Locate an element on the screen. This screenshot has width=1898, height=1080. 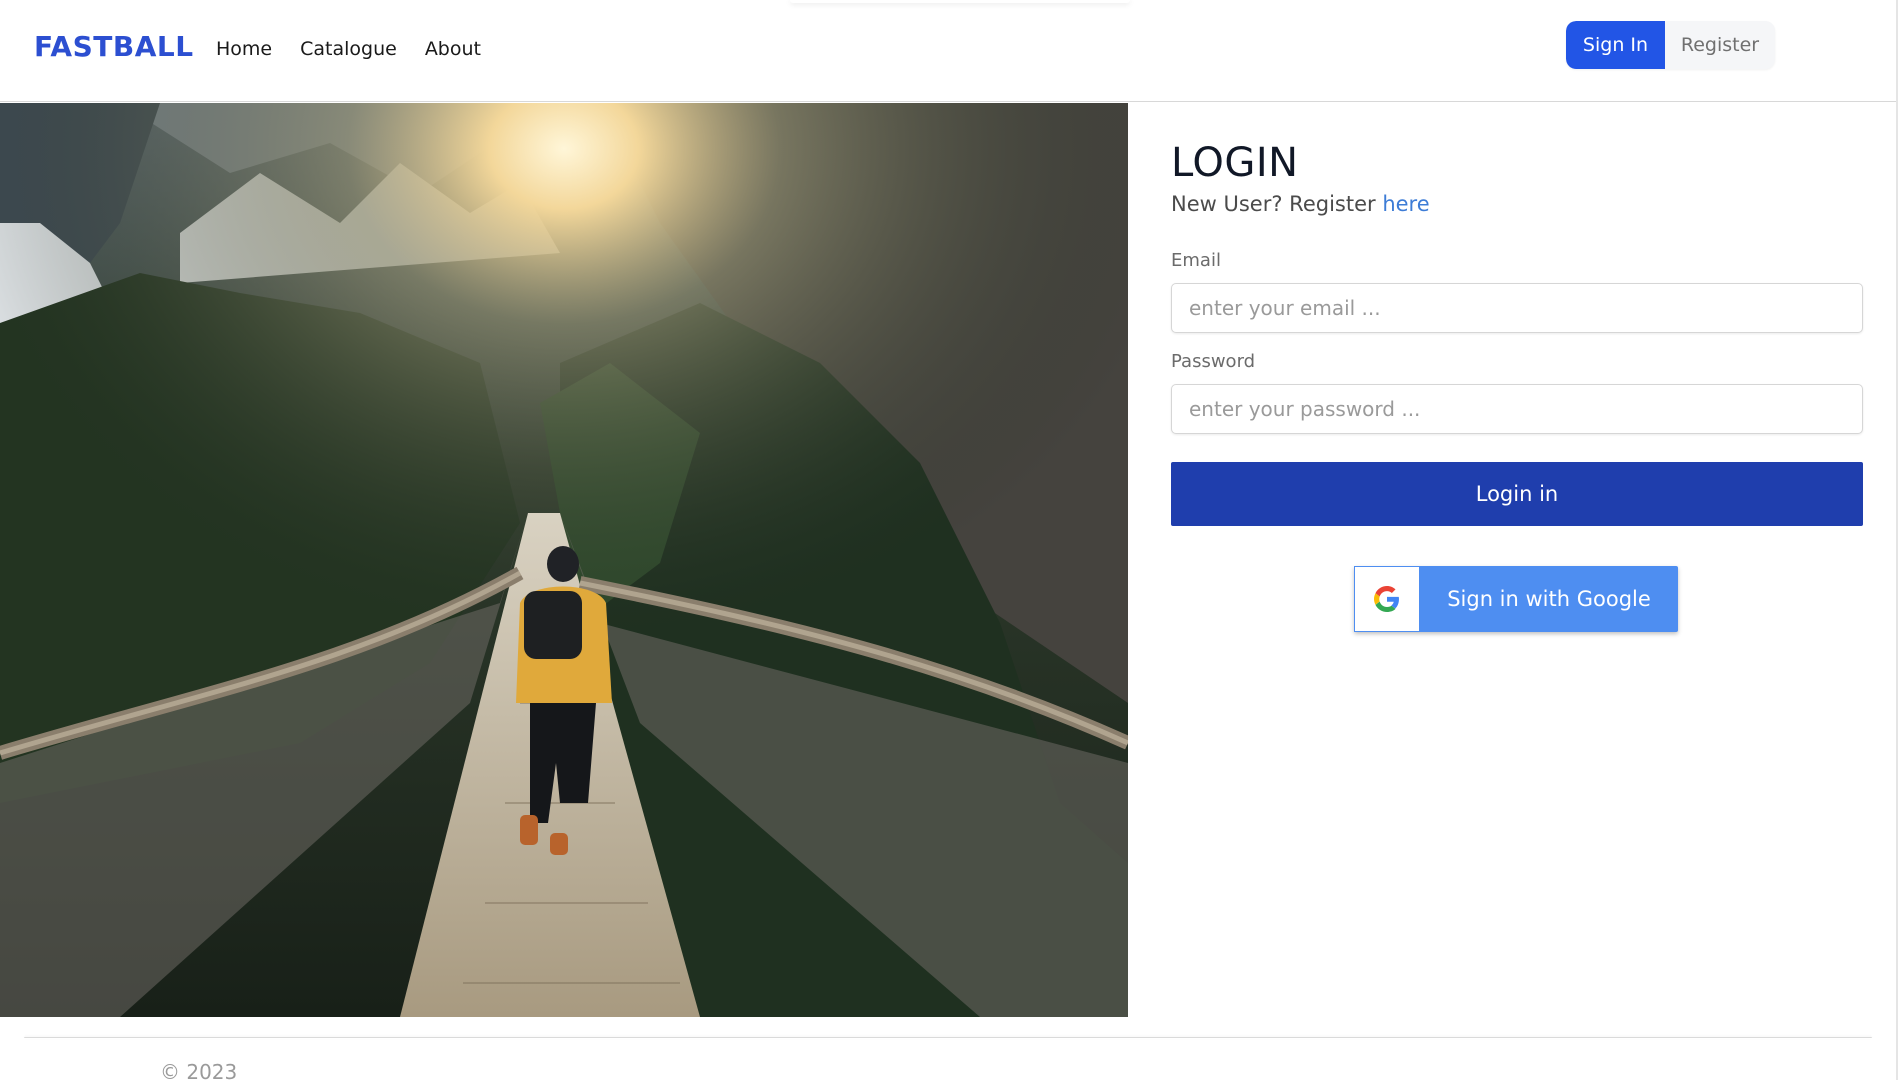
register-button: Register is located at coordinates (1720, 45).